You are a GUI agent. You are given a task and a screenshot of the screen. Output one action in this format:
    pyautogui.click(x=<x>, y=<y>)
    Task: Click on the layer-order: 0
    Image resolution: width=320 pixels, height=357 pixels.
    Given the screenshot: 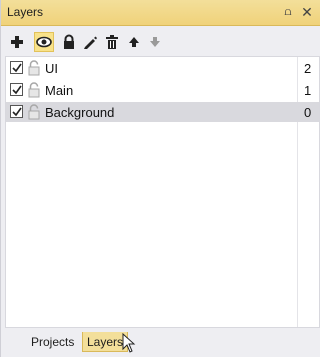 What is the action you would take?
    pyautogui.click(x=308, y=112)
    